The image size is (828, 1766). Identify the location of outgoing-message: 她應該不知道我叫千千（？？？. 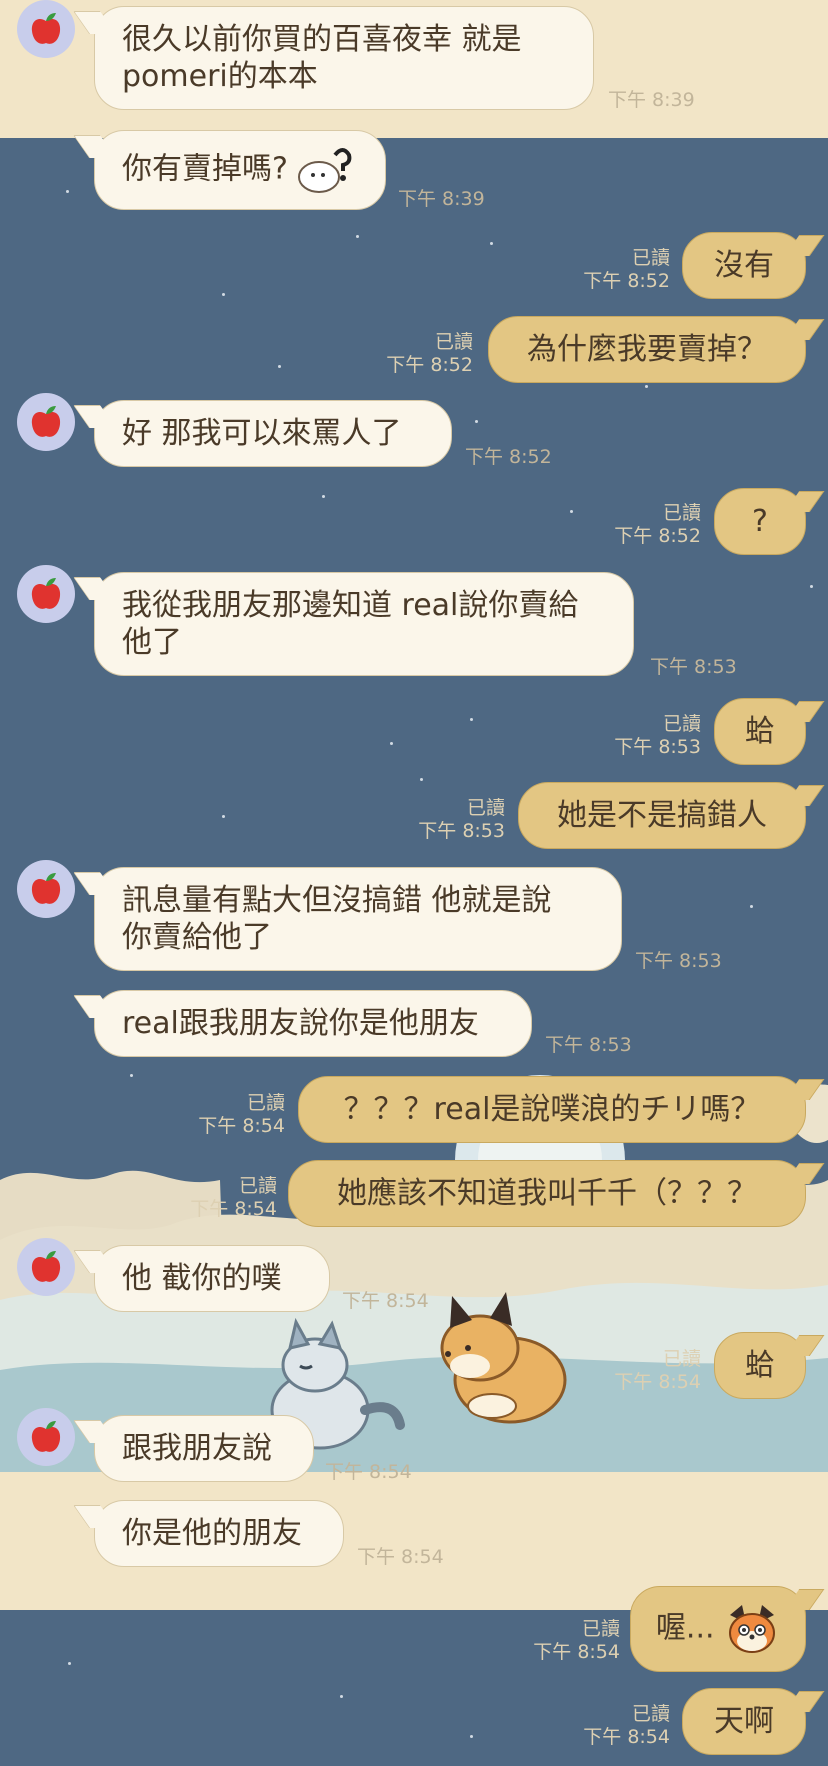
(547, 1193).